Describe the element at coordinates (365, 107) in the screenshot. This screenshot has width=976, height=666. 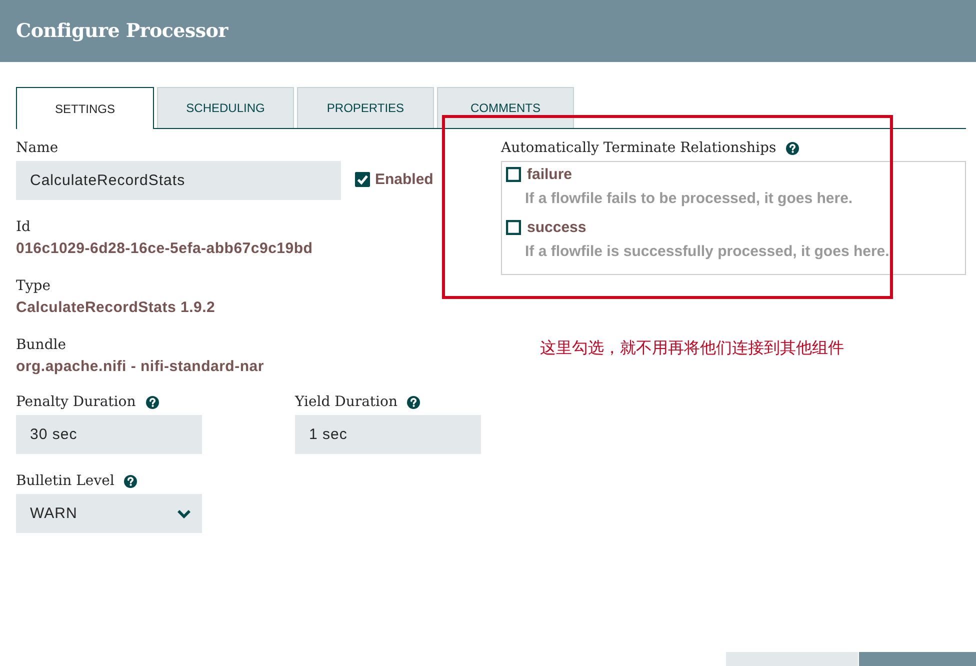
I see `tab: PROPERTIES` at that location.